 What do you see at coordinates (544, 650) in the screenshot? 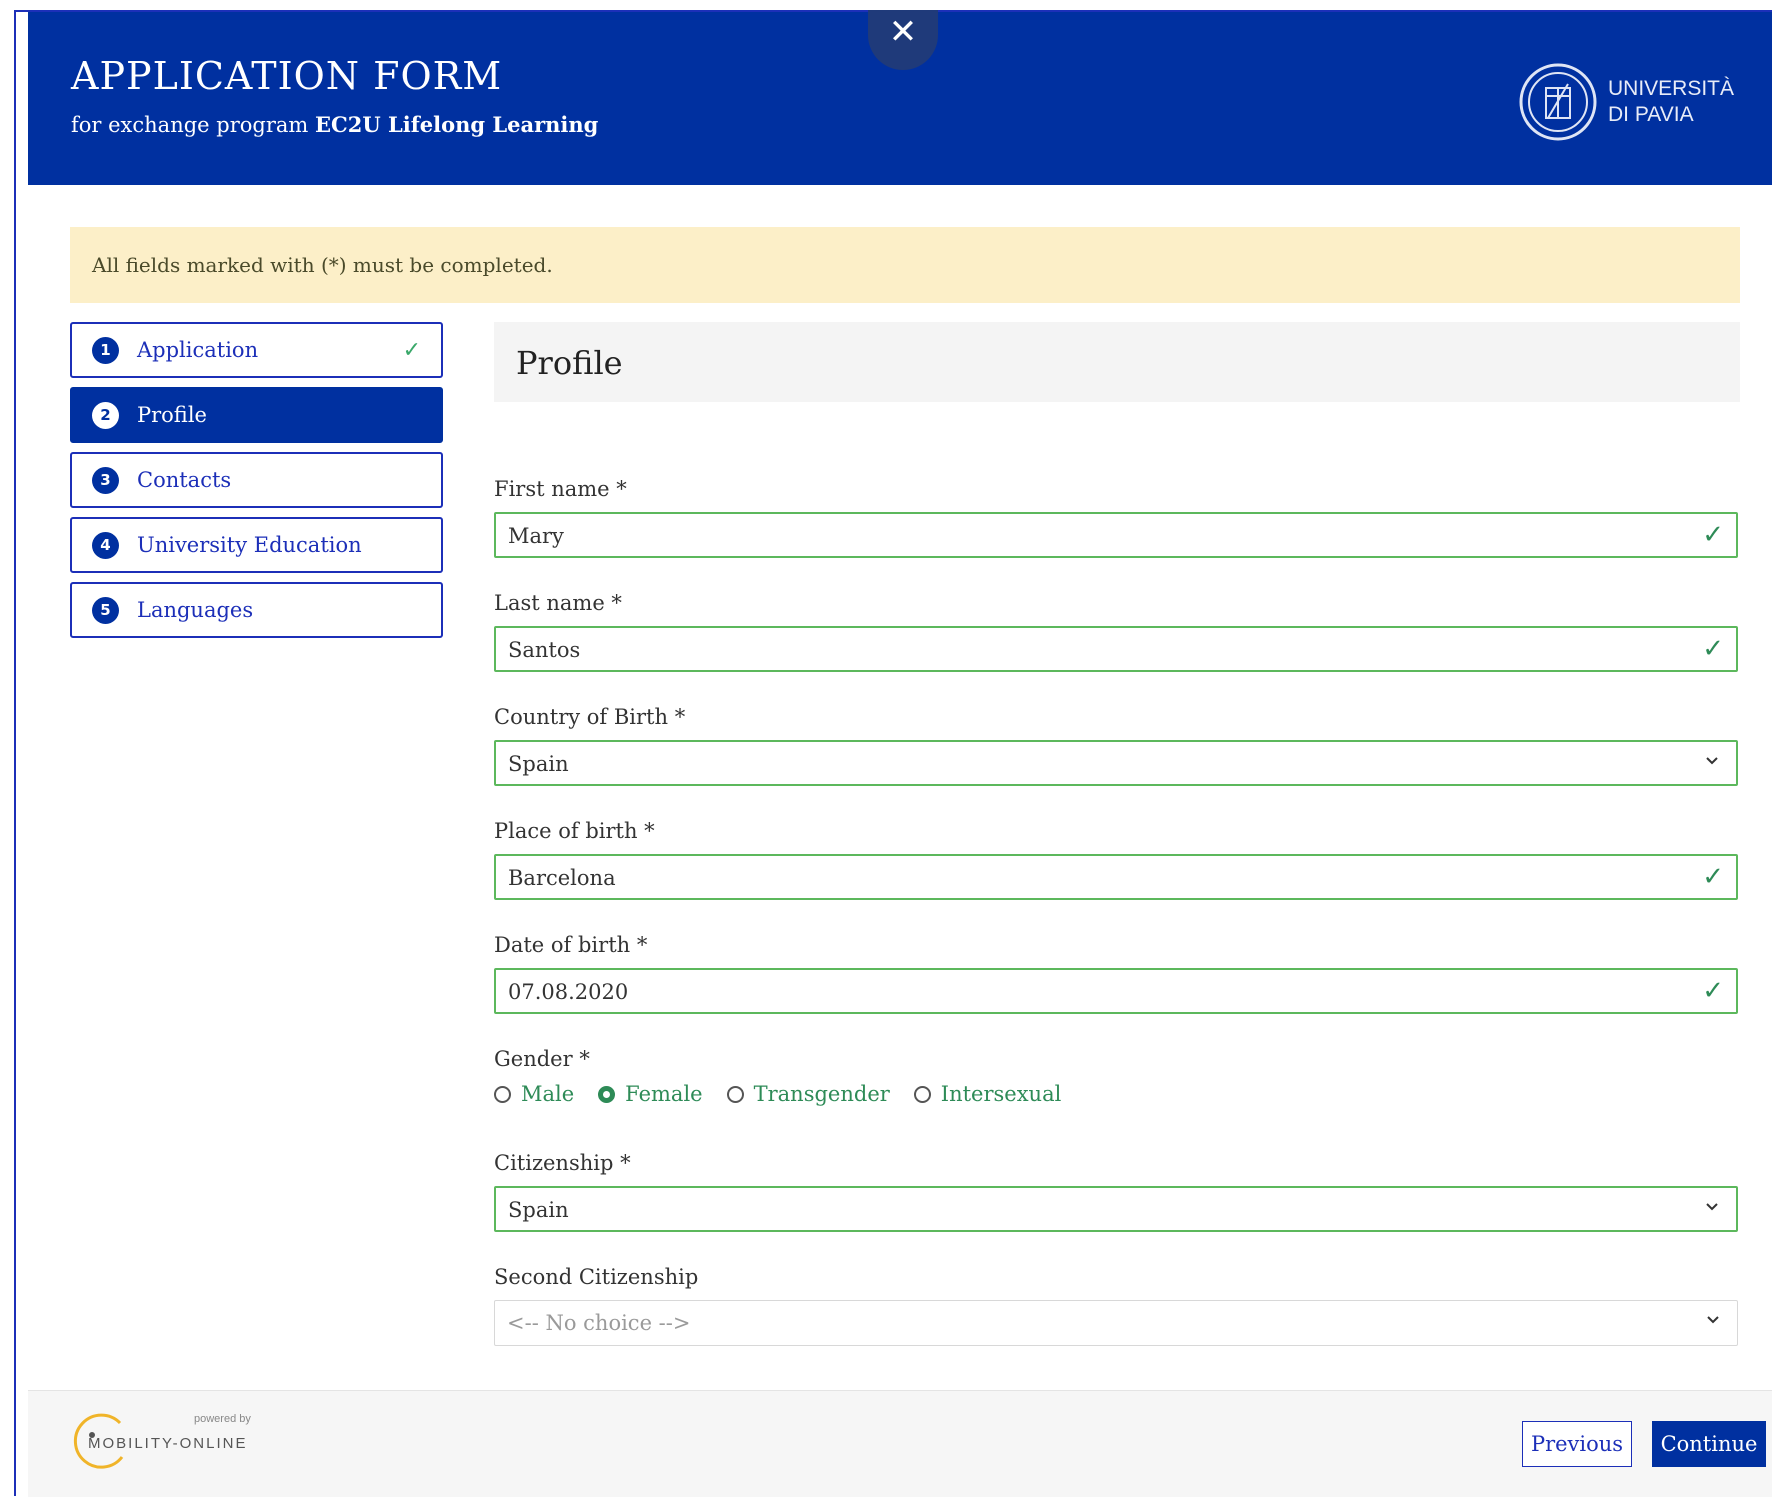
I see `last-name-value: Santos` at bounding box center [544, 650].